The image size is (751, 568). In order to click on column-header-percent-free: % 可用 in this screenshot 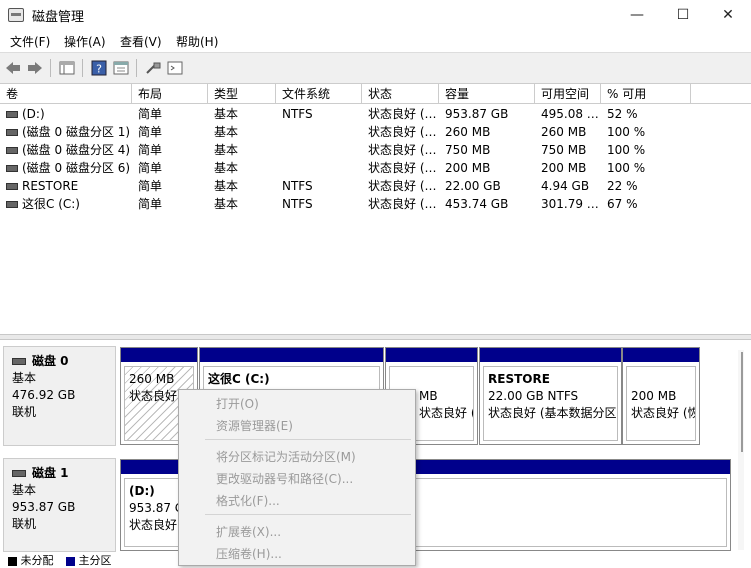, I will do `click(646, 94)`.